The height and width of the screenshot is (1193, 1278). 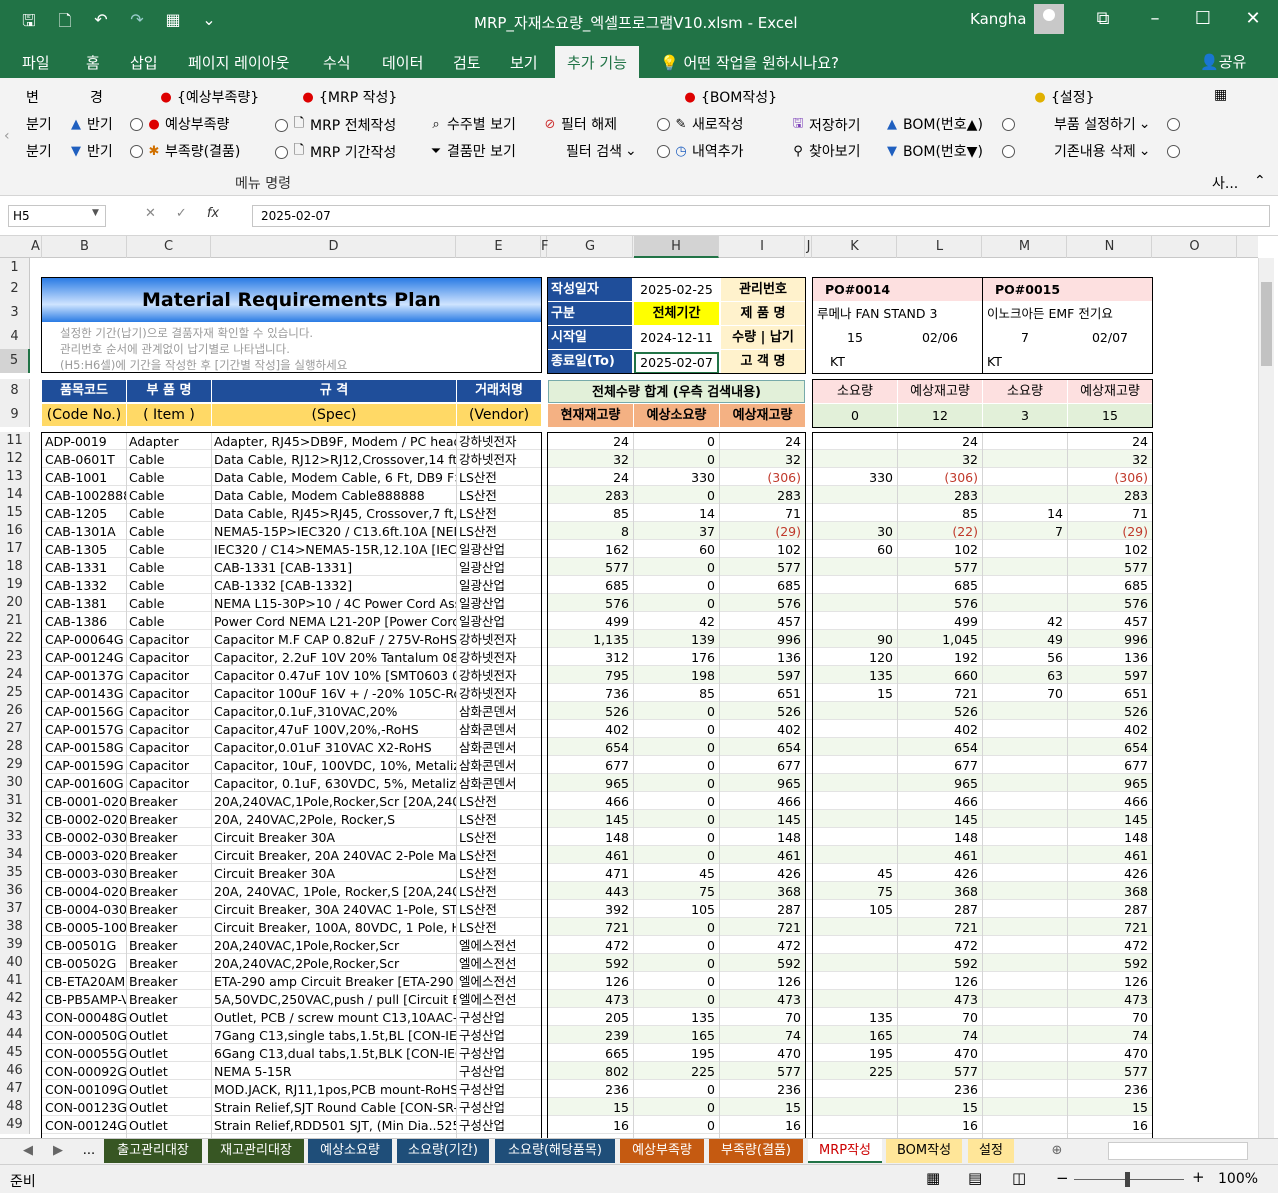 I want to click on row-header: 22, so click(x=15, y=639).